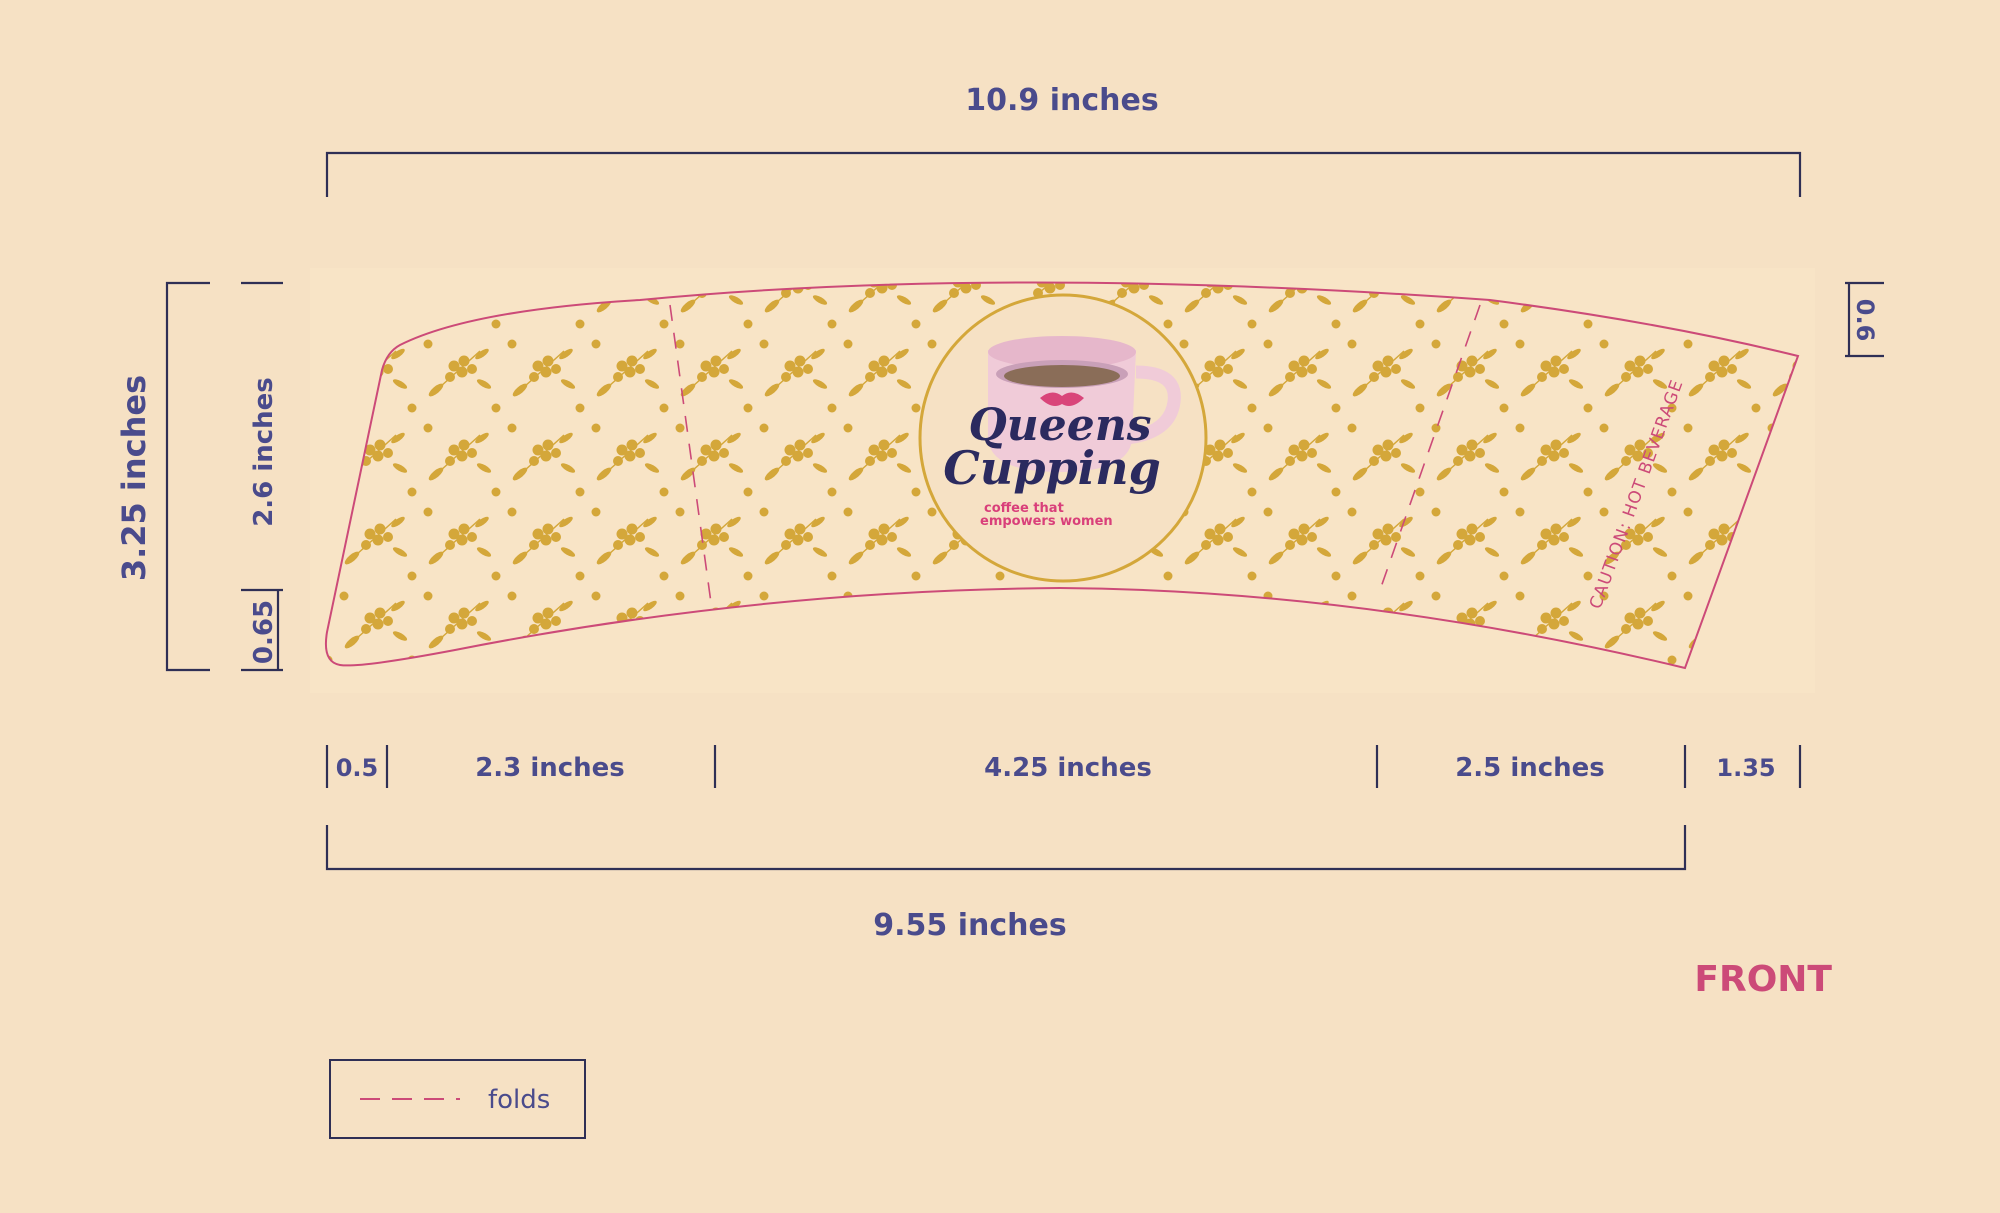 The height and width of the screenshot is (1213, 2000). I want to click on dim-seg-4: 2.5 inches, so click(1530, 768).